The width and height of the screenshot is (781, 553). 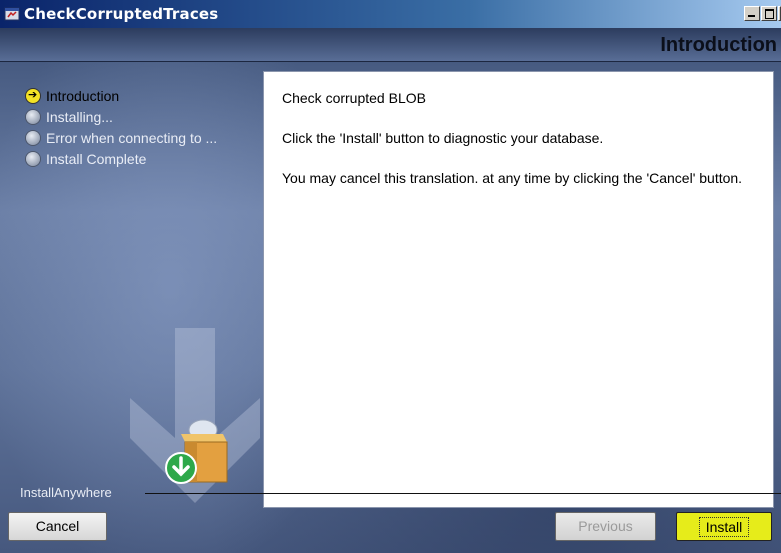 I want to click on footer-divider, so click(x=463, y=493).